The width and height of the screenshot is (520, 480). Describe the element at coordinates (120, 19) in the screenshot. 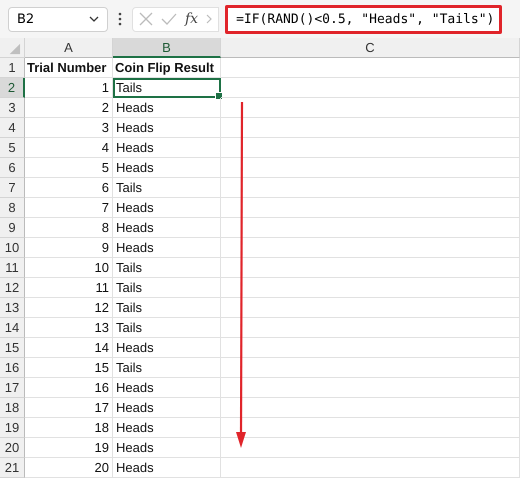

I see `more-options-icon` at that location.